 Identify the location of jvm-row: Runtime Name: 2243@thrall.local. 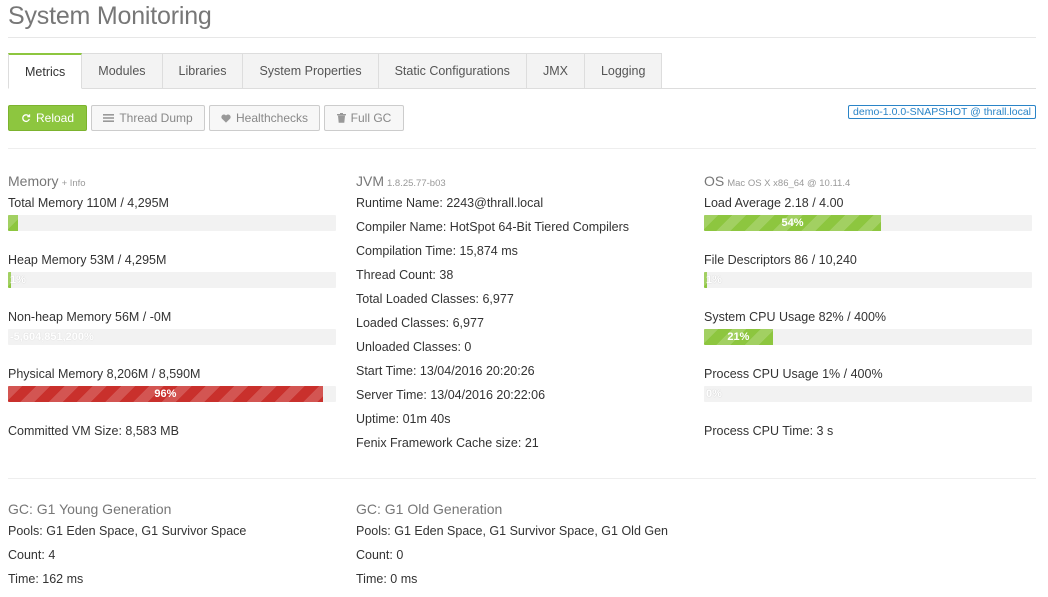
(521, 203).